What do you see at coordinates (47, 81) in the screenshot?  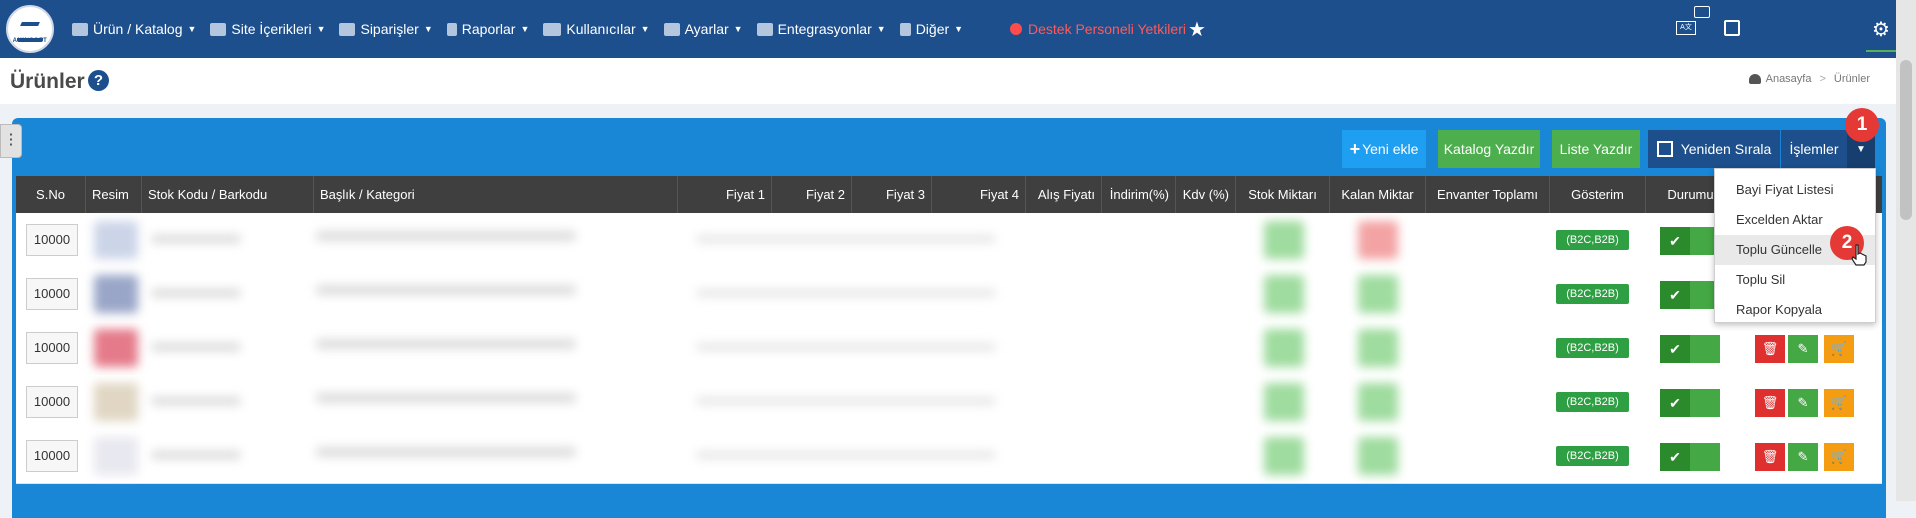 I see `page-title: Ürünler` at bounding box center [47, 81].